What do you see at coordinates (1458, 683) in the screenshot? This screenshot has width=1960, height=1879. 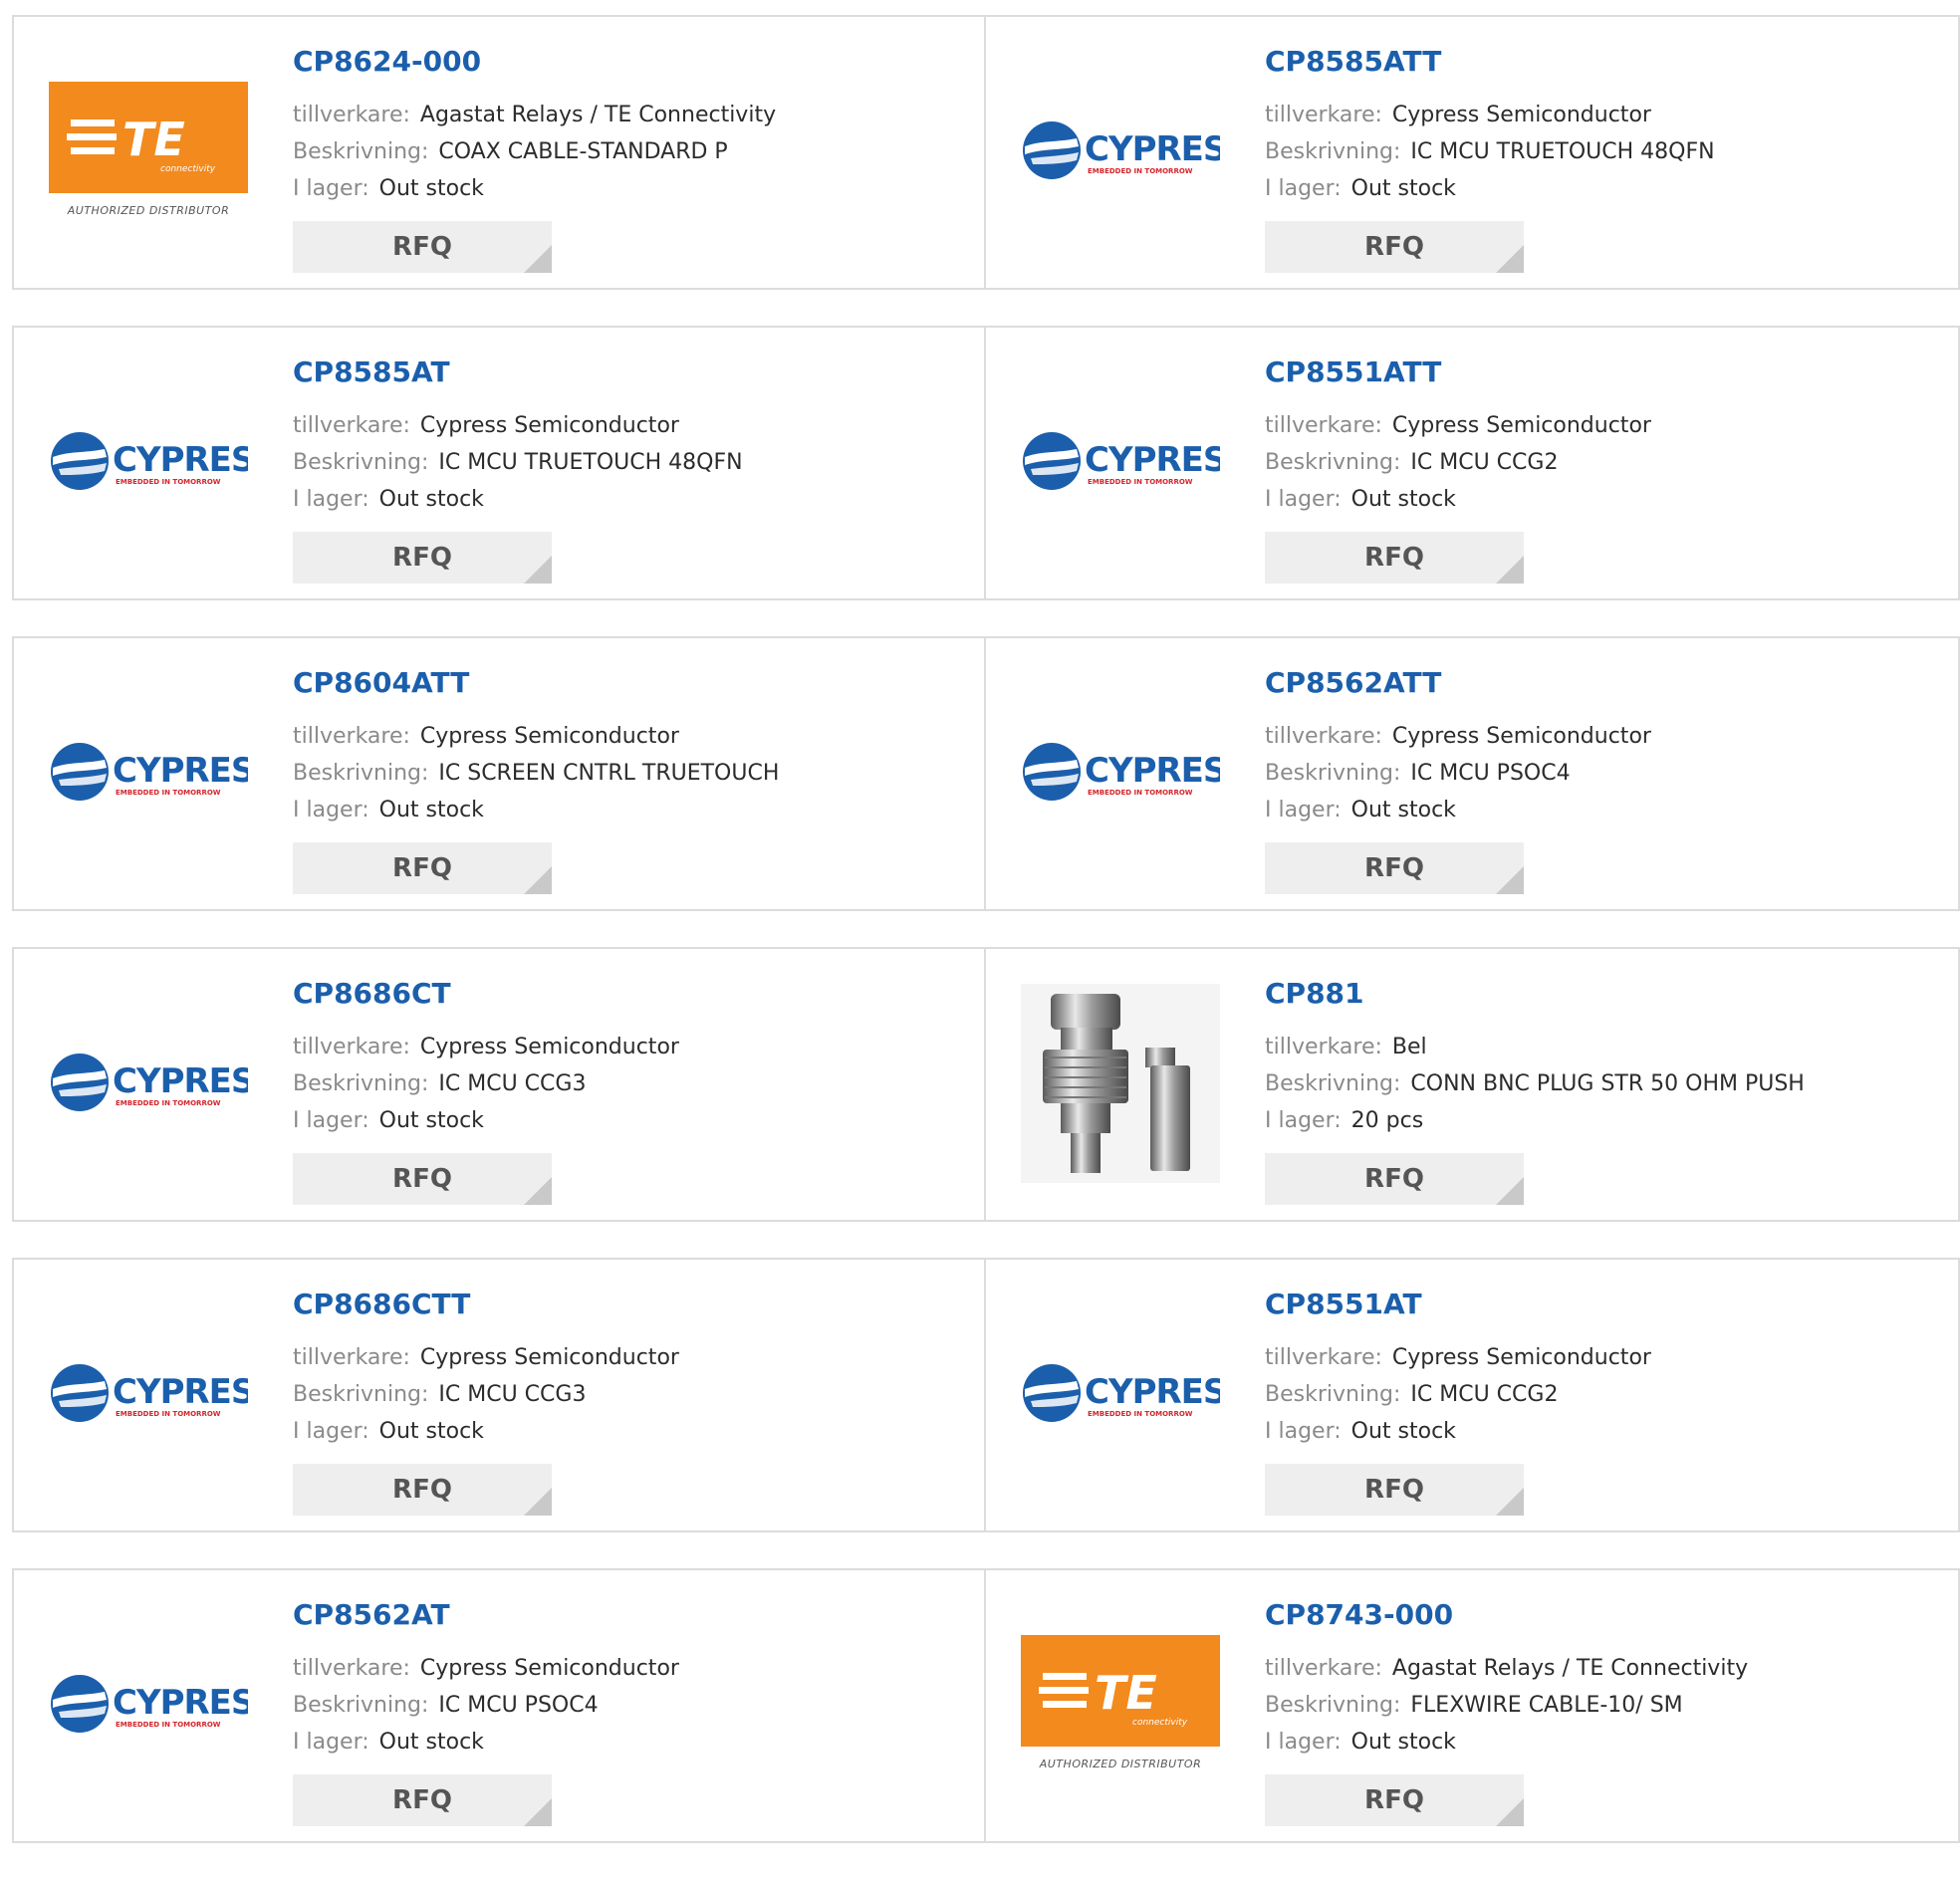 I see `part-number-link: CP8562ATT` at bounding box center [1458, 683].